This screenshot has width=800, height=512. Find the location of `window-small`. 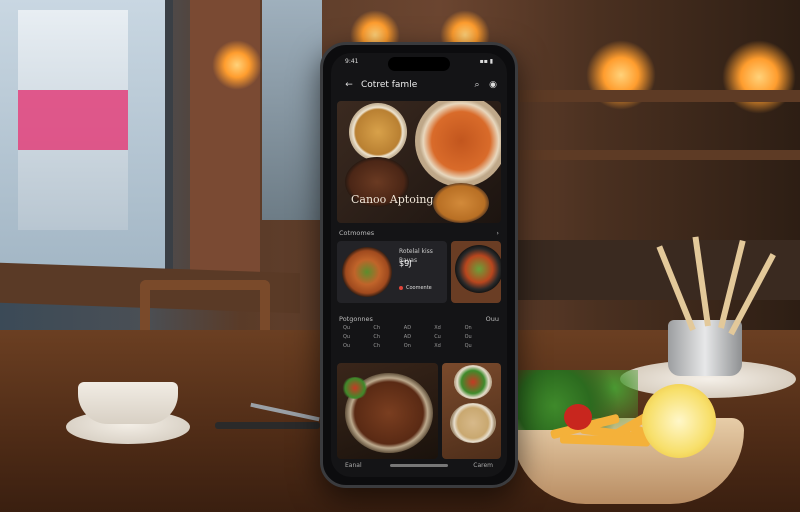

window-small is located at coordinates (292, 110).